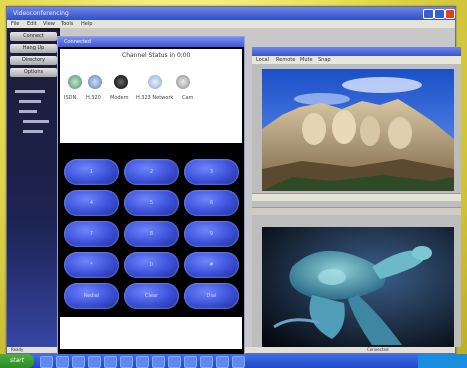 This screenshot has height=368, width=467. What do you see at coordinates (70, 98) in the screenshot?
I see `status-label-isdn: ISDN` at bounding box center [70, 98].